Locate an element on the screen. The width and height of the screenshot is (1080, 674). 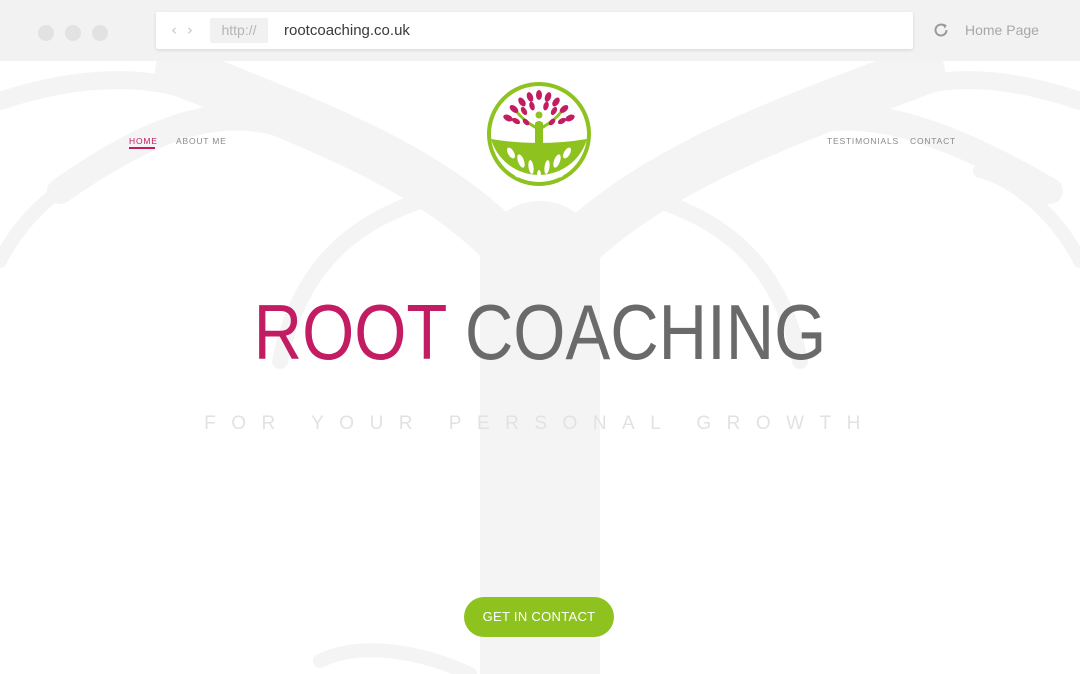
root-coaching-logo is located at coordinates (539, 134).